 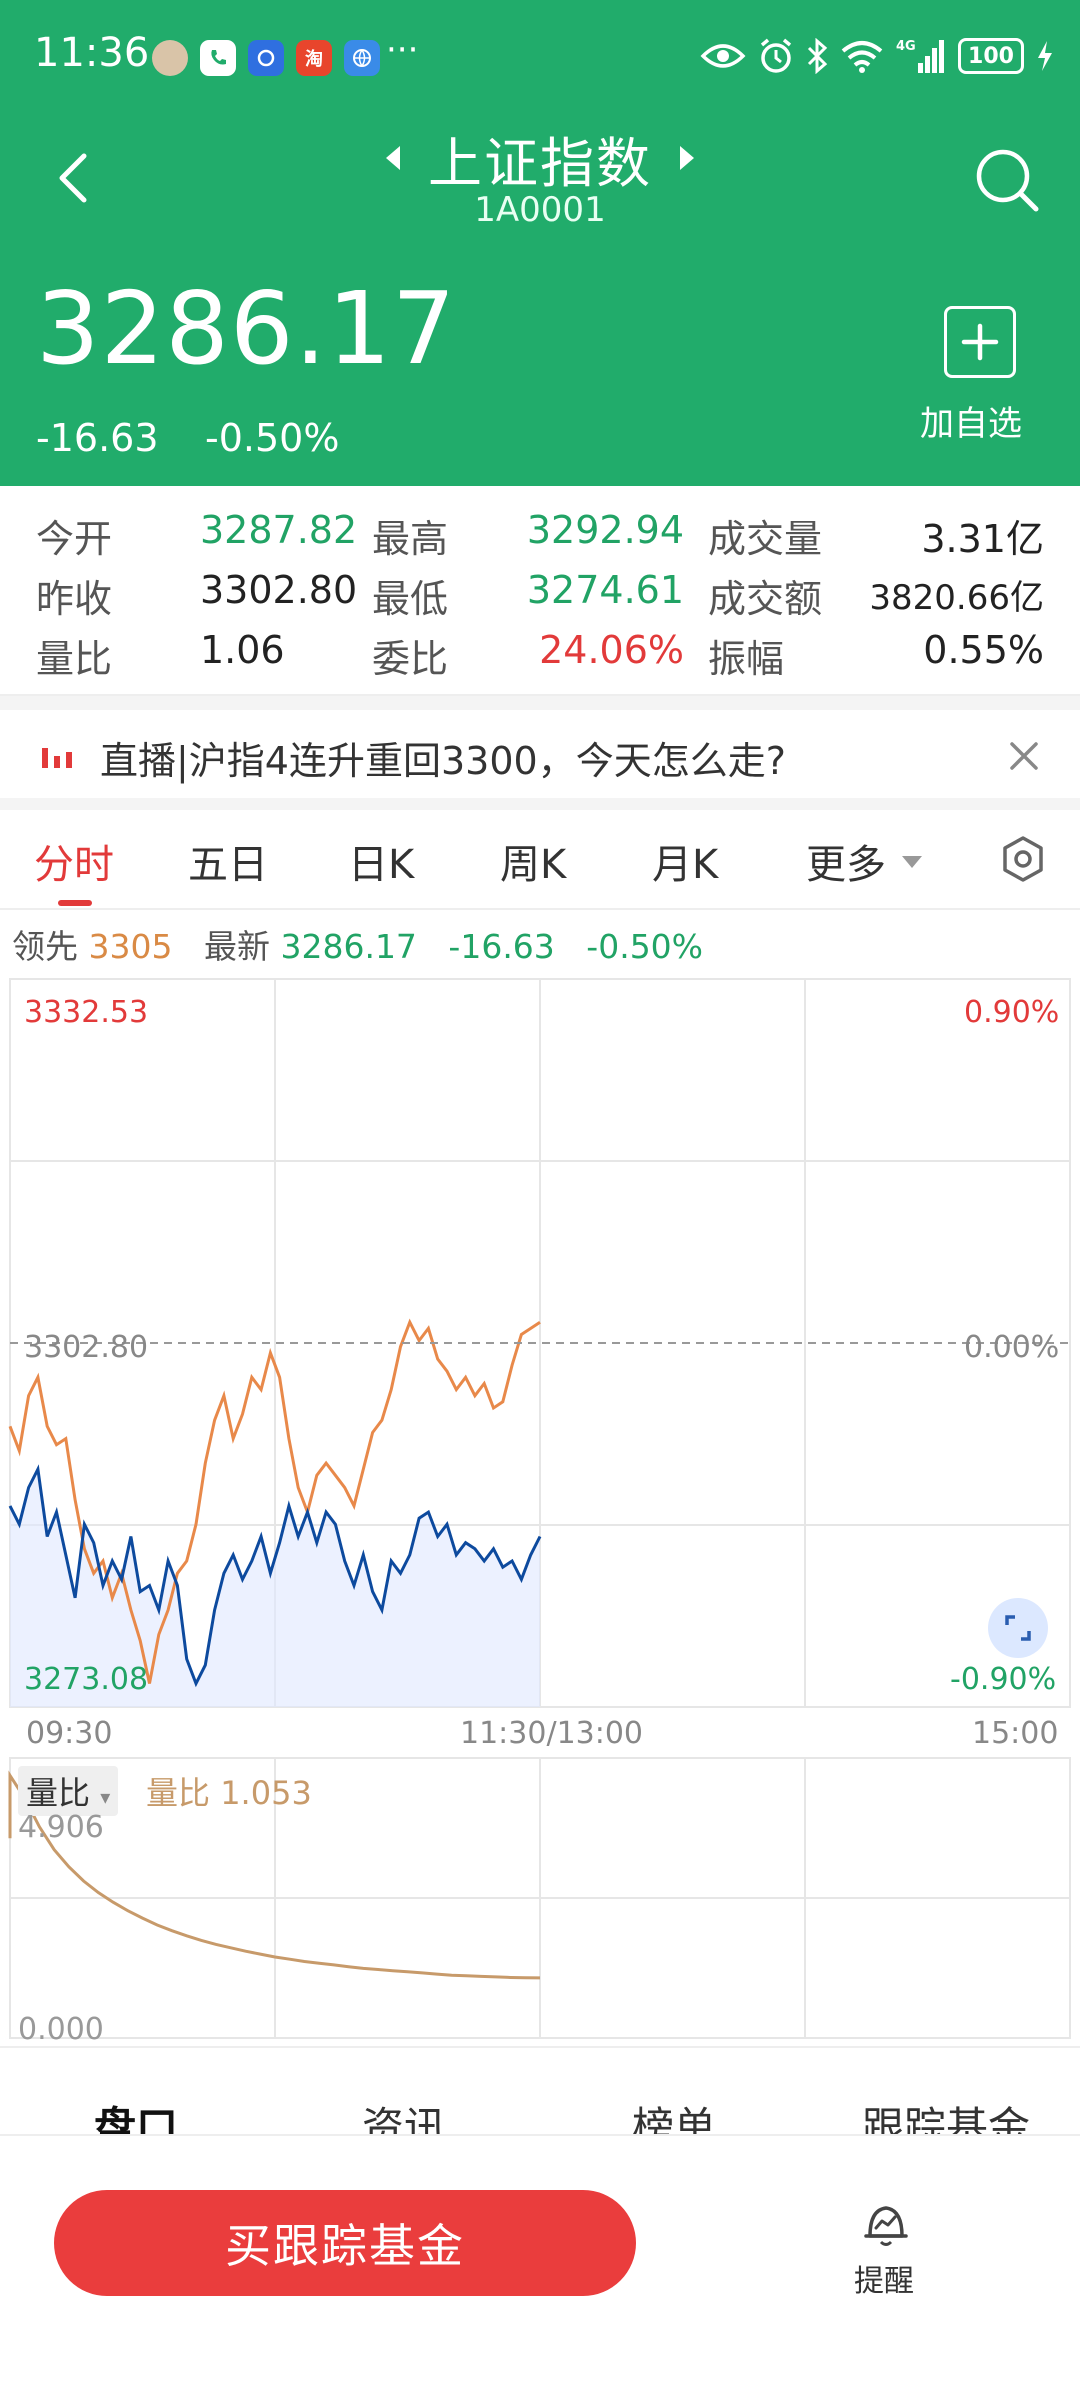 What do you see at coordinates (236, 946) in the screenshot?
I see `latest-label: 最新` at bounding box center [236, 946].